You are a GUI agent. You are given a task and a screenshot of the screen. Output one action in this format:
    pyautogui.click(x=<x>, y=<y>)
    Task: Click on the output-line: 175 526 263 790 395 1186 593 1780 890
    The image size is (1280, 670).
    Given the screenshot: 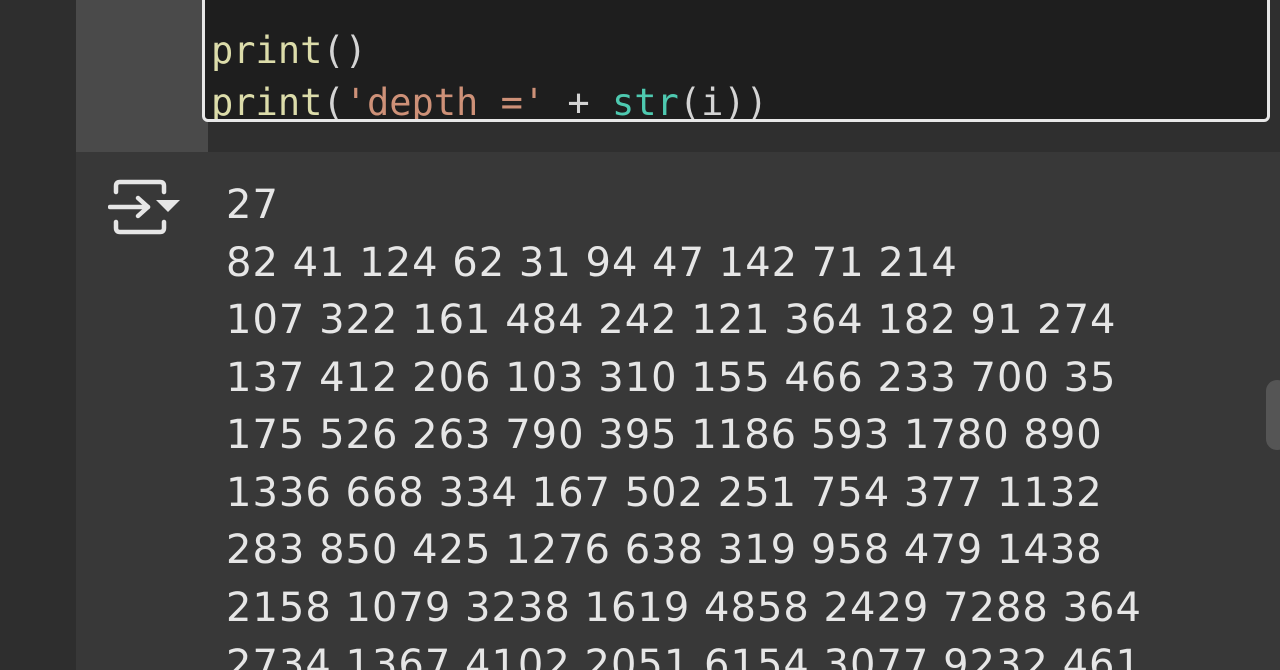 What is the action you would take?
    pyautogui.click(x=664, y=435)
    